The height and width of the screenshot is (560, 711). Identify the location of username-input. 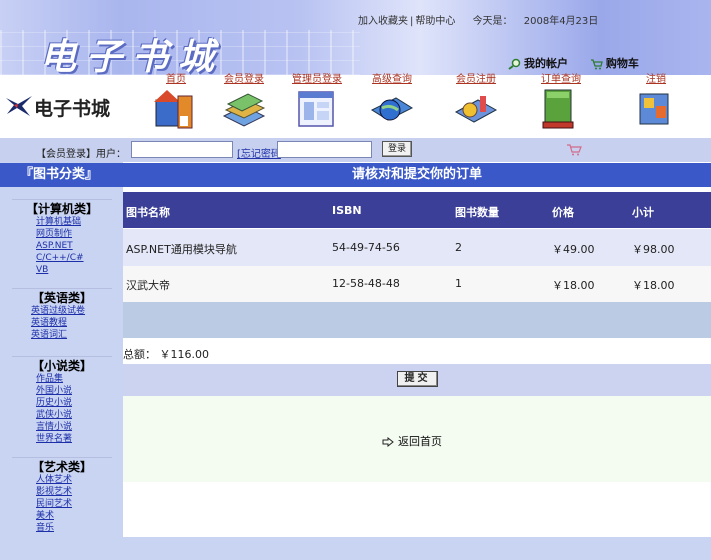
(182, 149).